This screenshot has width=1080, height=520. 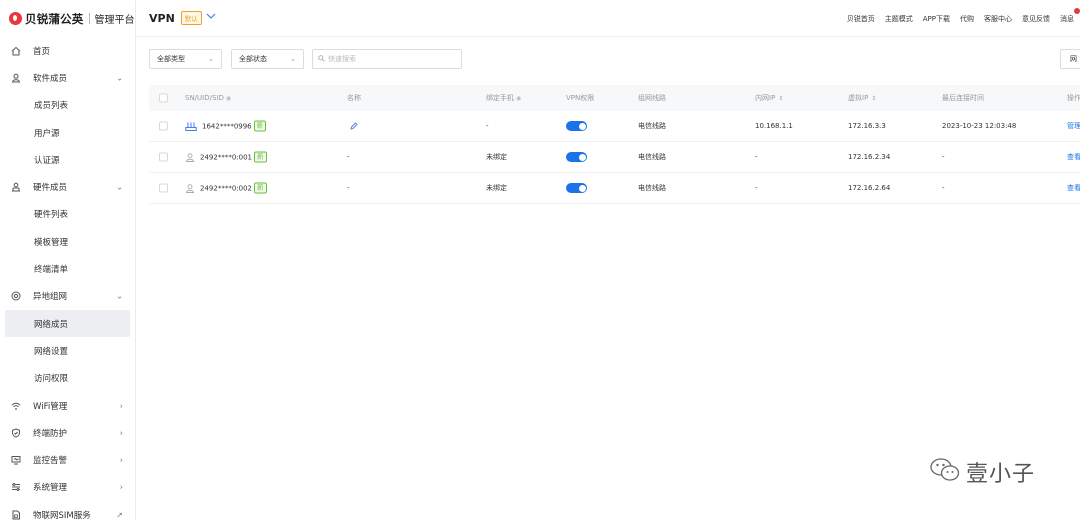 I want to click on network-button: 网, so click(x=1070, y=59).